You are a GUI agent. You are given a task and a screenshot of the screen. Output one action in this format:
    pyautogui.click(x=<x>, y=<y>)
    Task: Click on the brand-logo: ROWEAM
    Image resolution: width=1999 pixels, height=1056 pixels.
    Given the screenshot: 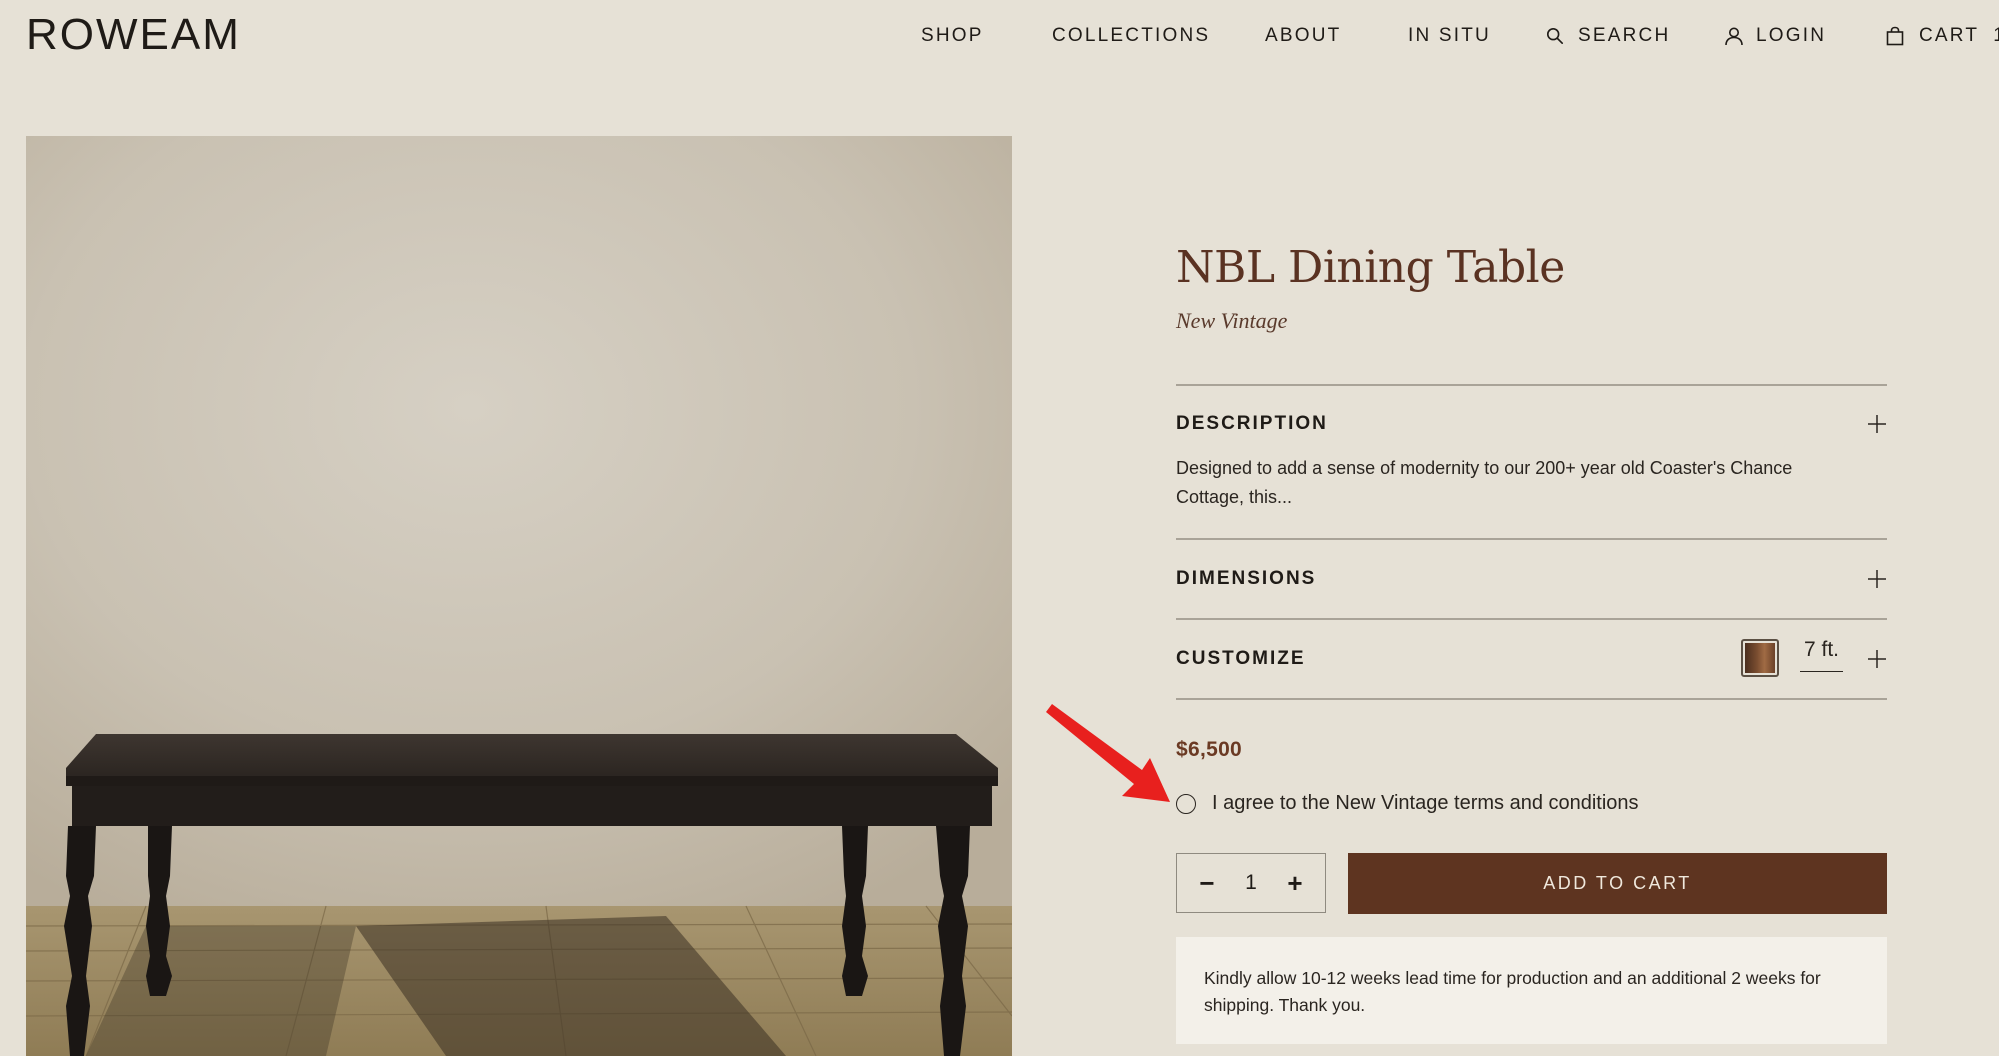 What is the action you would take?
    pyautogui.click(x=133, y=35)
    